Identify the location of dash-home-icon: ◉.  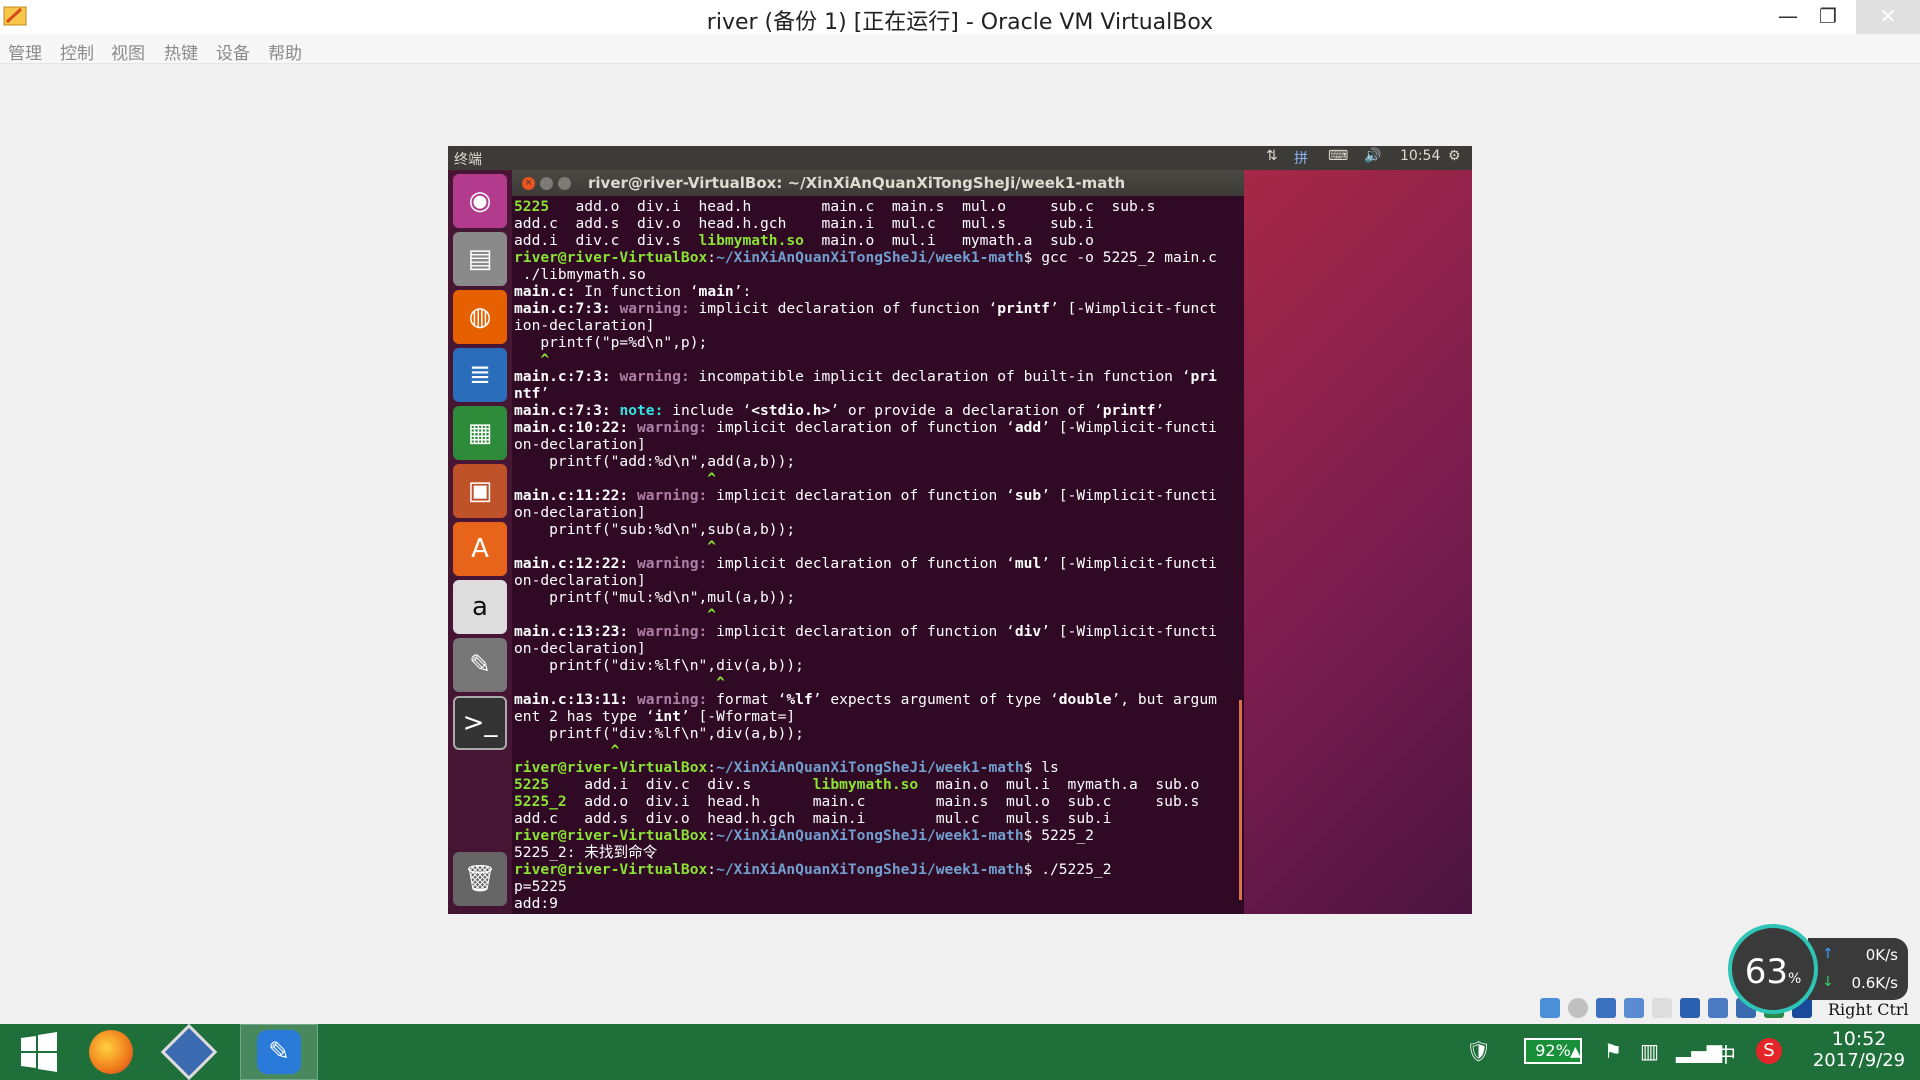
(480, 201).